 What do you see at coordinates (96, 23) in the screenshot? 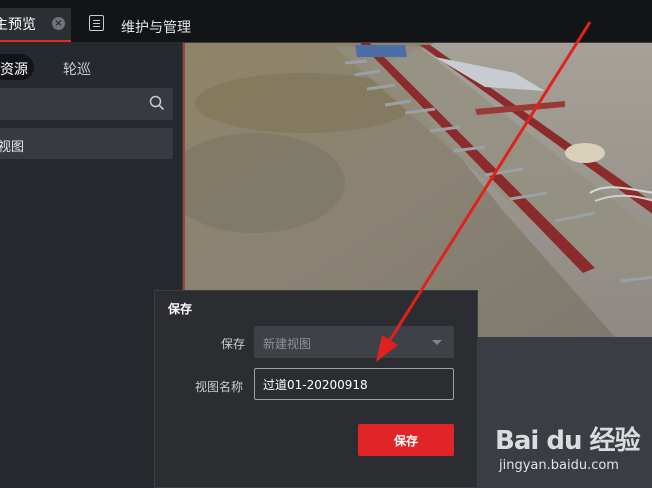
I see `maintenance-icon` at bounding box center [96, 23].